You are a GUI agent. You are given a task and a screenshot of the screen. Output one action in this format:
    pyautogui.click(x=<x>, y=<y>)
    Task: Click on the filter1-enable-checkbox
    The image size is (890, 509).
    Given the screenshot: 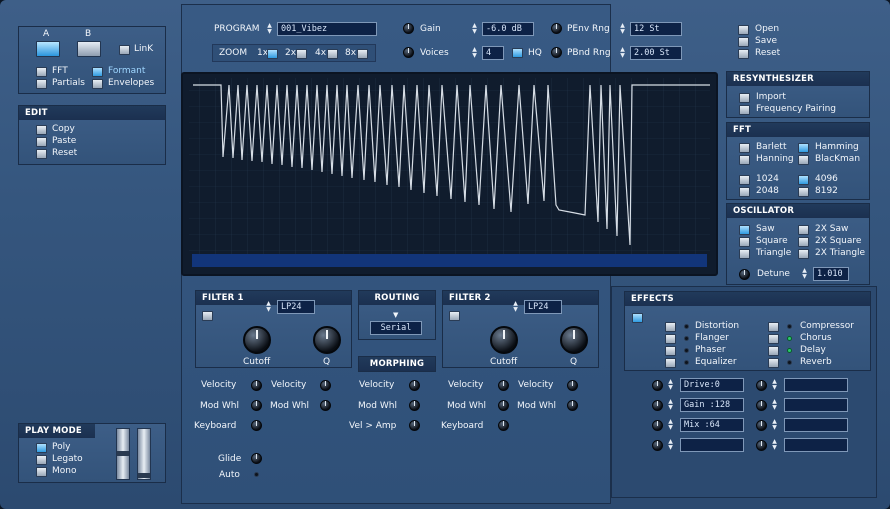 What is the action you would take?
    pyautogui.click(x=207, y=316)
    